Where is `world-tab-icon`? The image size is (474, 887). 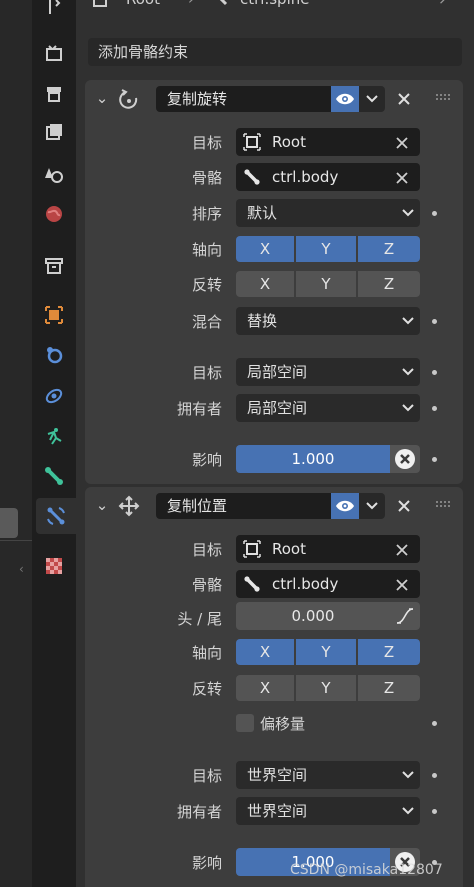
world-tab-icon is located at coordinates (54, 214).